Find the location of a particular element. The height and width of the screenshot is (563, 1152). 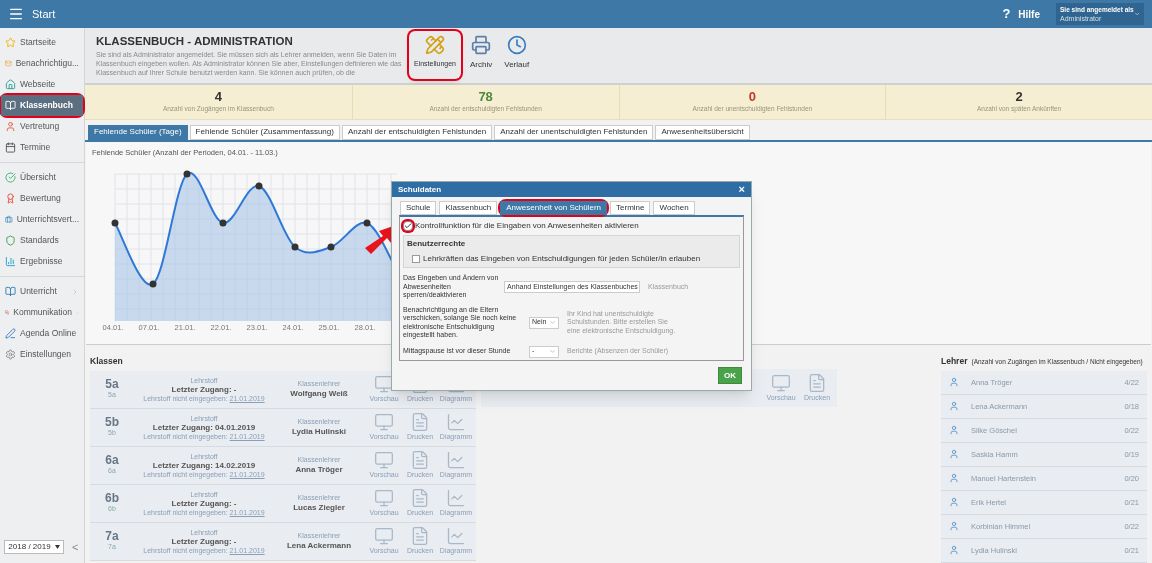

help-link: Hilfe is located at coordinates (1029, 14).